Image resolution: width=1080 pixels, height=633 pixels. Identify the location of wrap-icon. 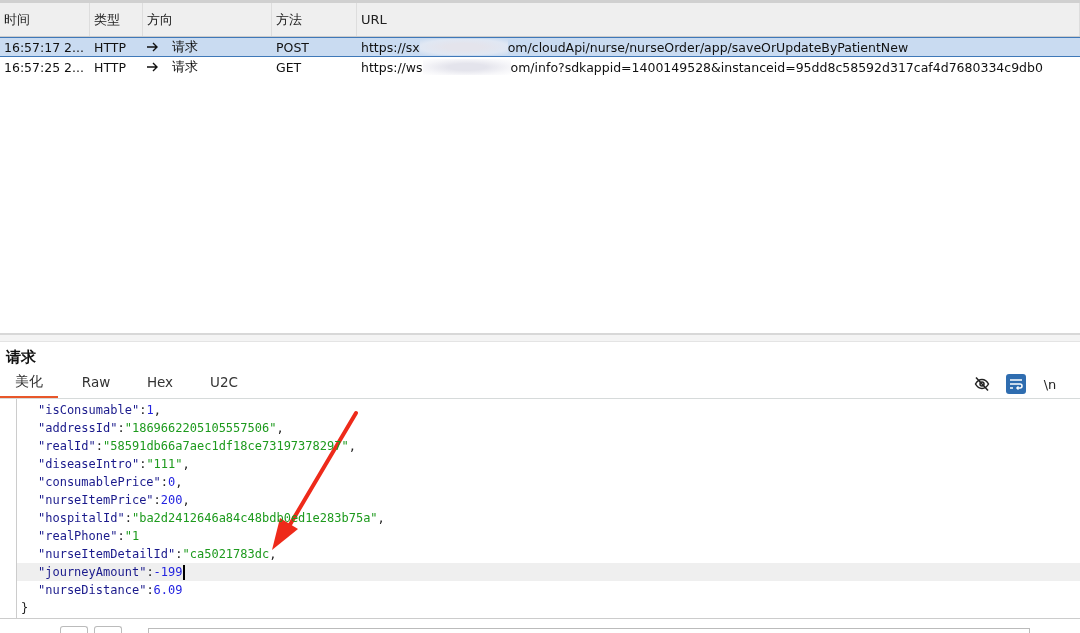
(1016, 384).